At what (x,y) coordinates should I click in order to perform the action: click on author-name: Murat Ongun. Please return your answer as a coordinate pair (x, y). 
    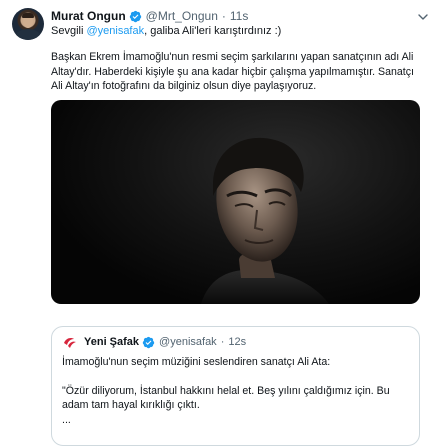
    Looking at the image, I should click on (88, 16).